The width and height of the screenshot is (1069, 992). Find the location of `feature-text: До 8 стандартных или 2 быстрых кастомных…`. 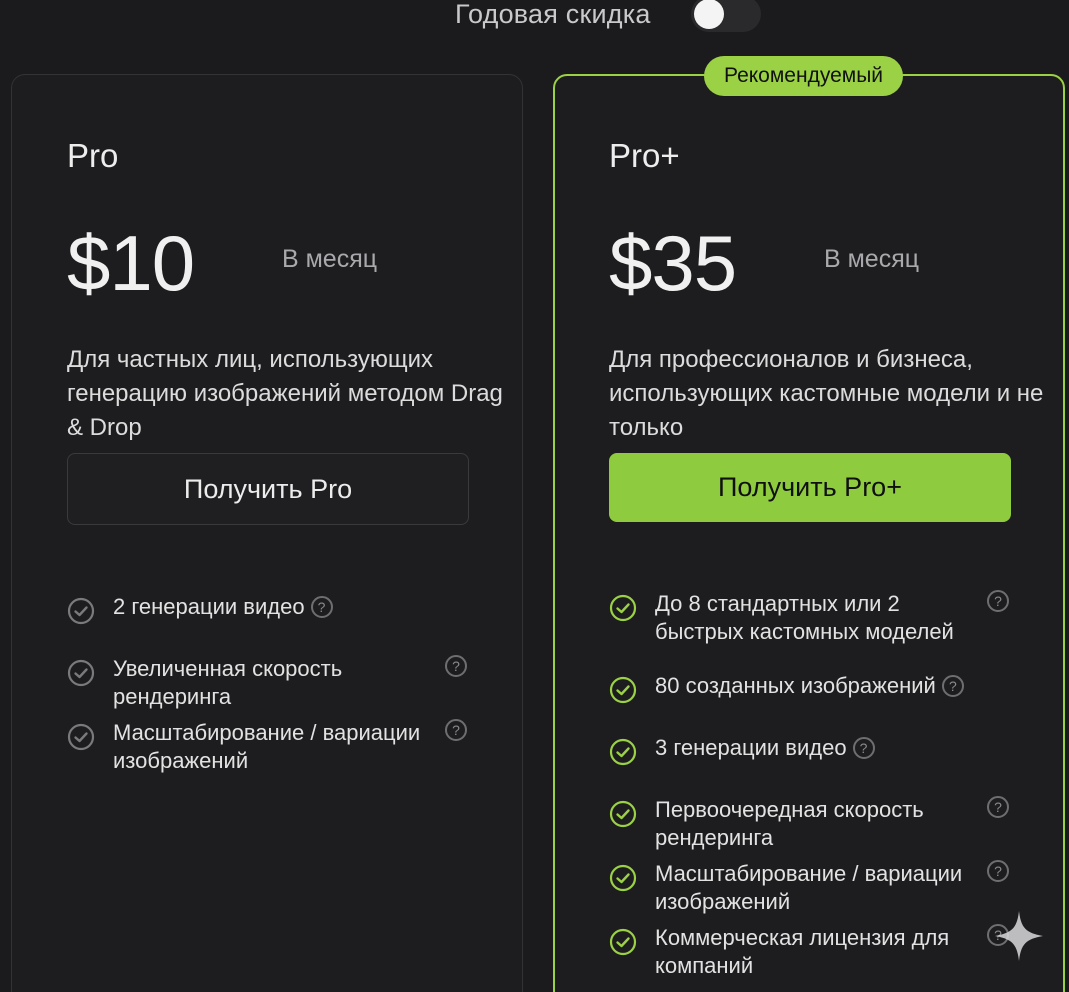

feature-text: До 8 стандартных или 2 быстрых кастомных… is located at coordinates (804, 617).